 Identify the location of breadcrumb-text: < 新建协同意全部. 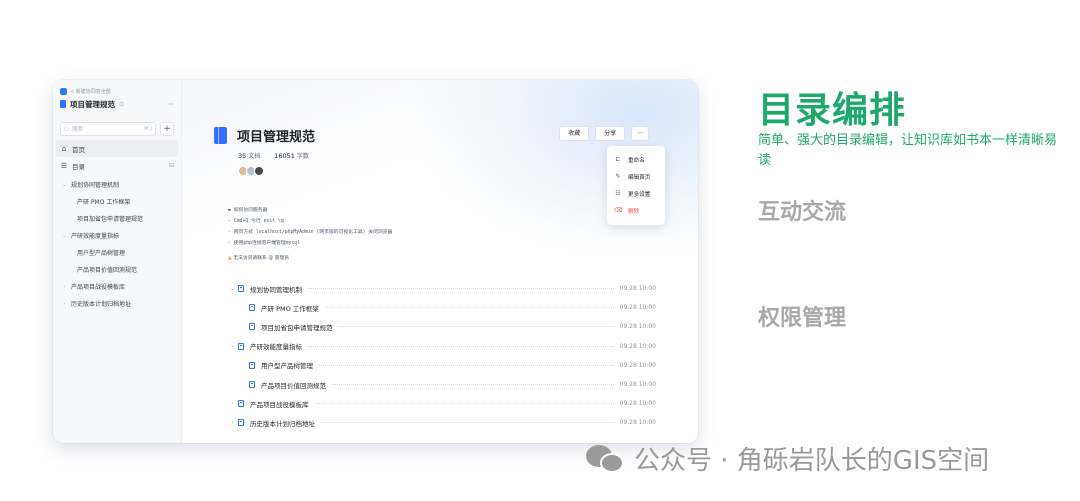
(90, 91).